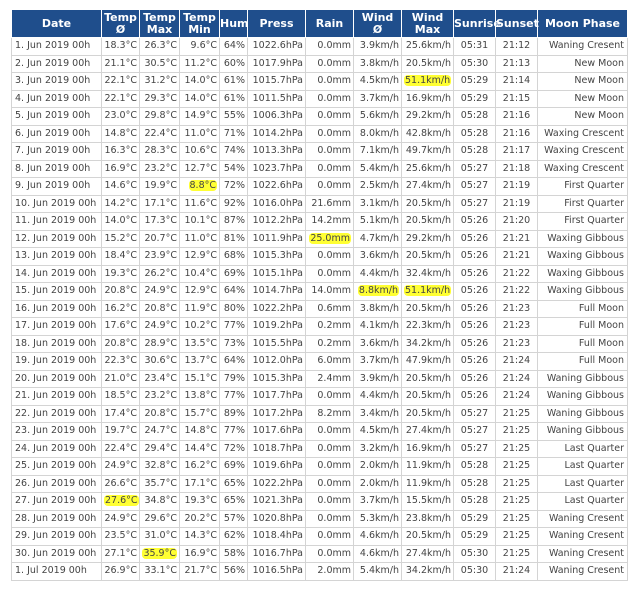  Describe the element at coordinates (377, 483) in the screenshot. I see `table-cell-wavg: 2.0km/h` at that location.